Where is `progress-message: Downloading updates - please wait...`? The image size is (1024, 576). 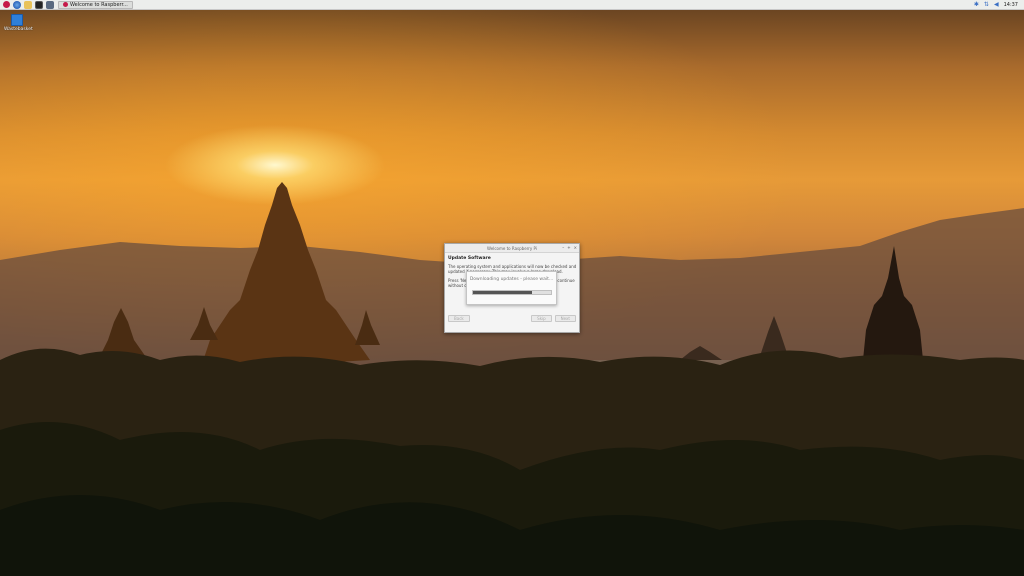 progress-message: Downloading updates - please wait... is located at coordinates (511, 279).